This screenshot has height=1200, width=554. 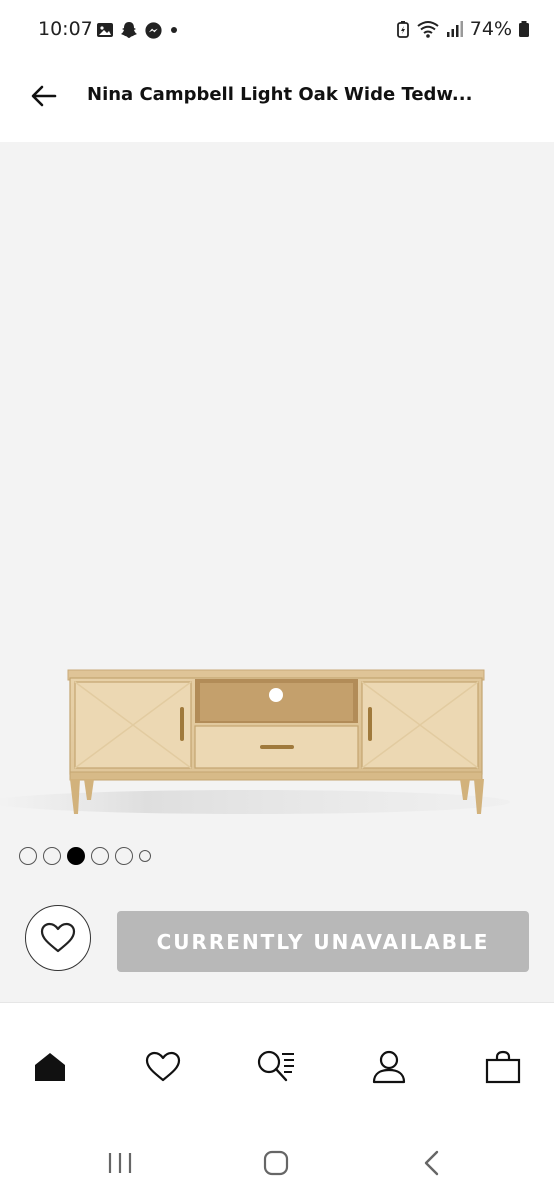 I want to click on wifi-icon, so click(x=428, y=29).